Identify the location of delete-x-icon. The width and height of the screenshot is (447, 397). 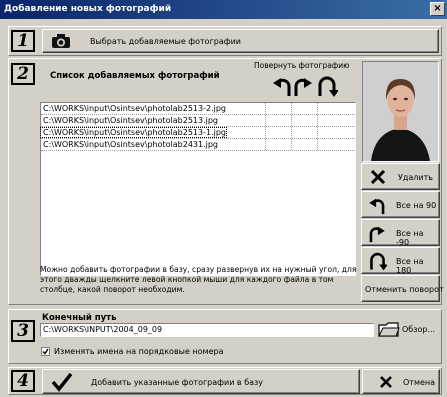
(378, 177).